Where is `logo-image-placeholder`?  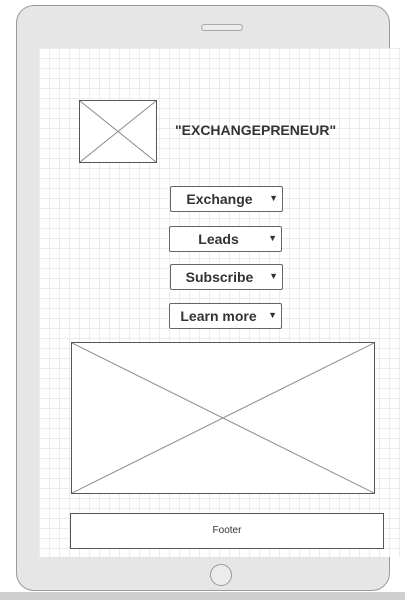 logo-image-placeholder is located at coordinates (118, 131).